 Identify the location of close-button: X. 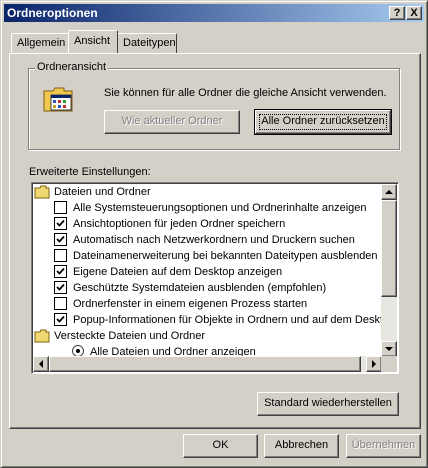
(414, 13).